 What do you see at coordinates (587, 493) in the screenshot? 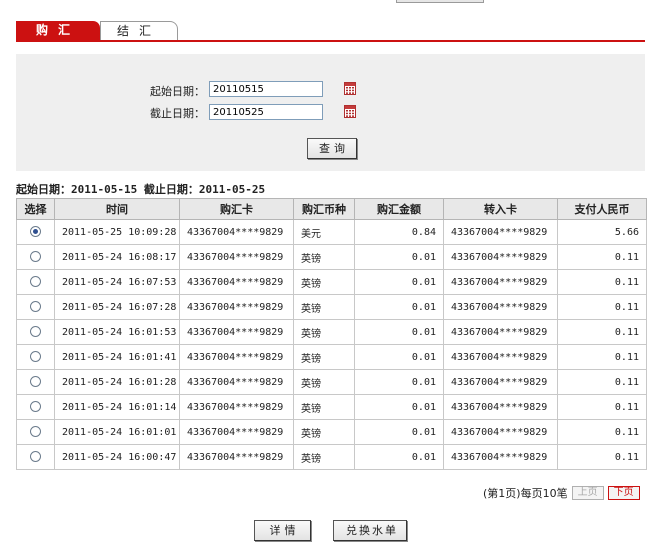
I see `prev-page-button: 上页` at bounding box center [587, 493].